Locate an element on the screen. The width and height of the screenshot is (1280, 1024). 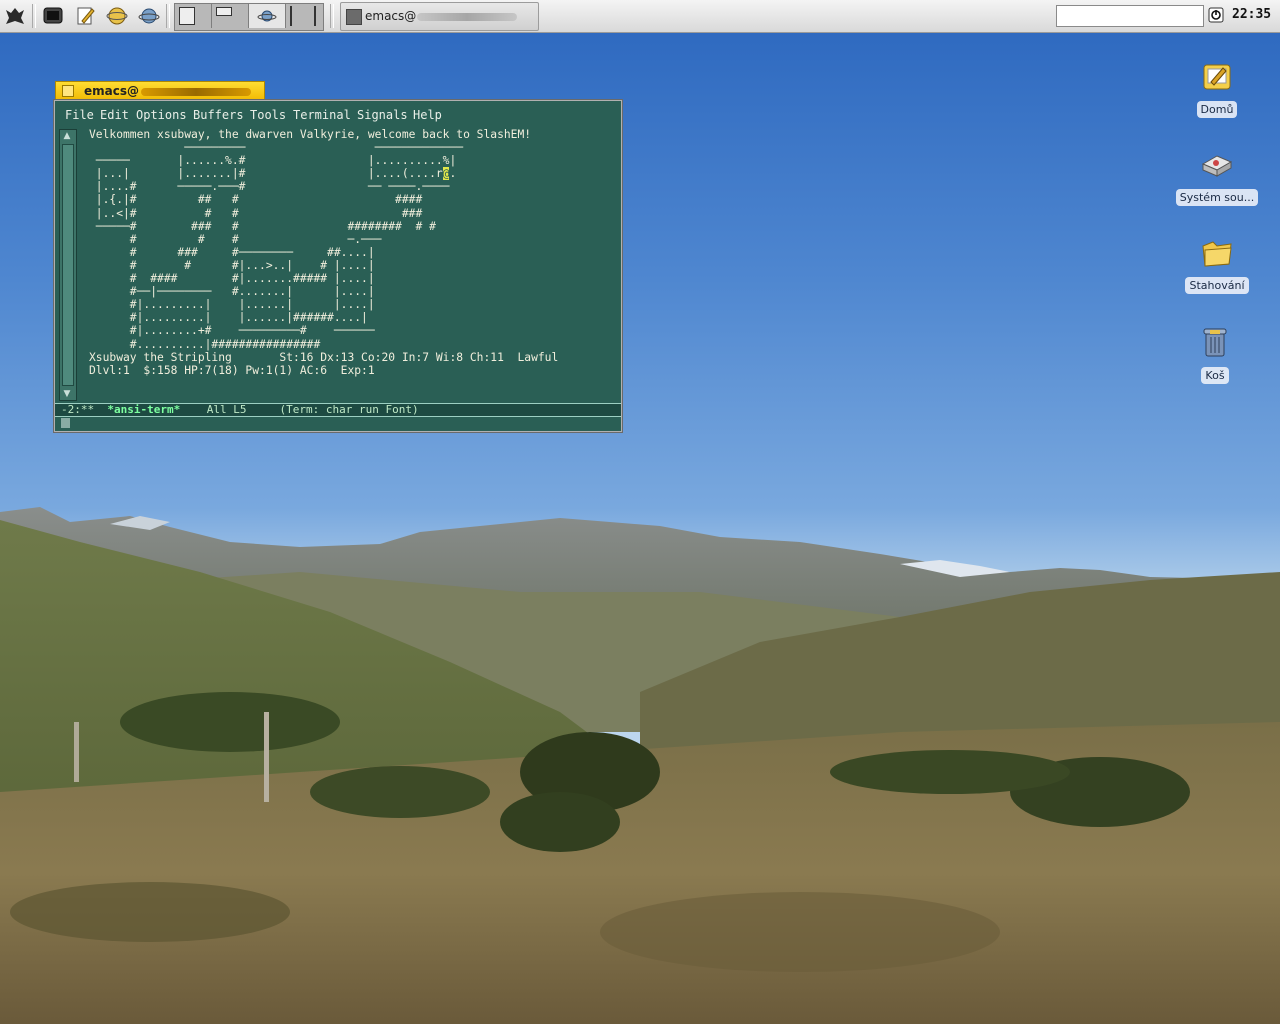
terminal-icon is located at coordinates (53, 15).